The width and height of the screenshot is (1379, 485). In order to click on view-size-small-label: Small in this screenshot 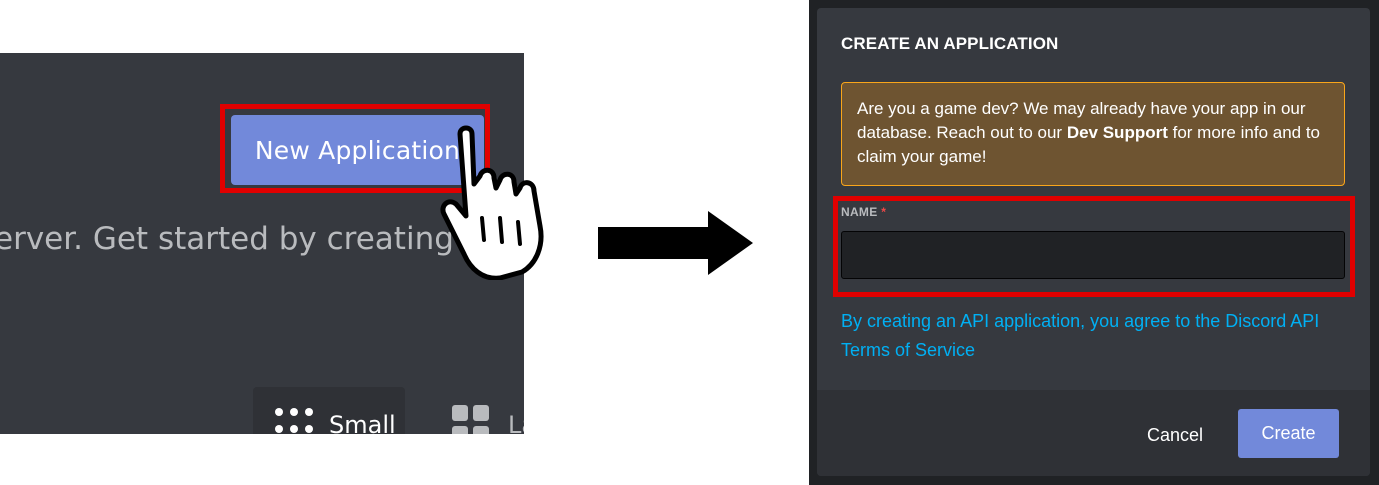, I will do `click(362, 422)`.